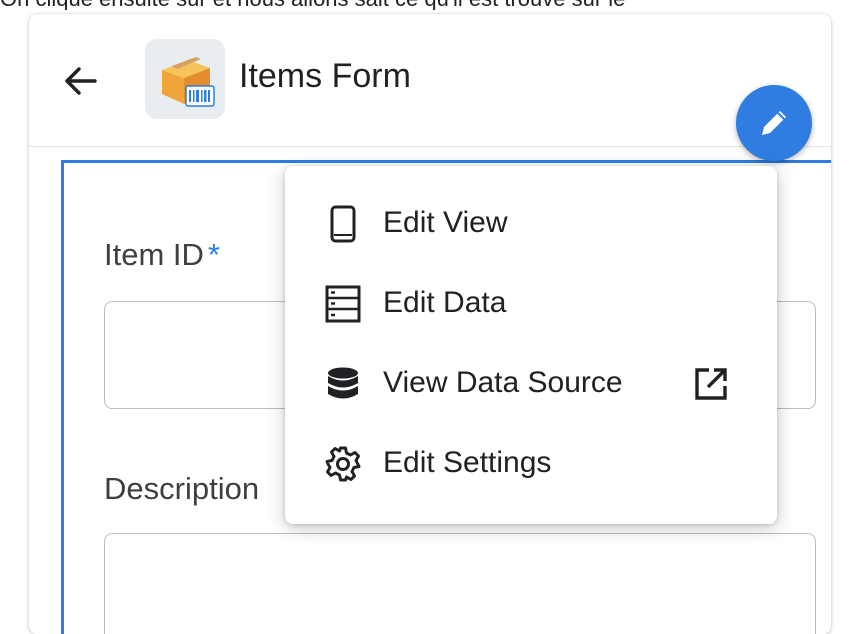 The image size is (850, 634). Describe the element at coordinates (467, 462) in the screenshot. I see `menu-item-edit-settings-label: Edit Settings` at that location.